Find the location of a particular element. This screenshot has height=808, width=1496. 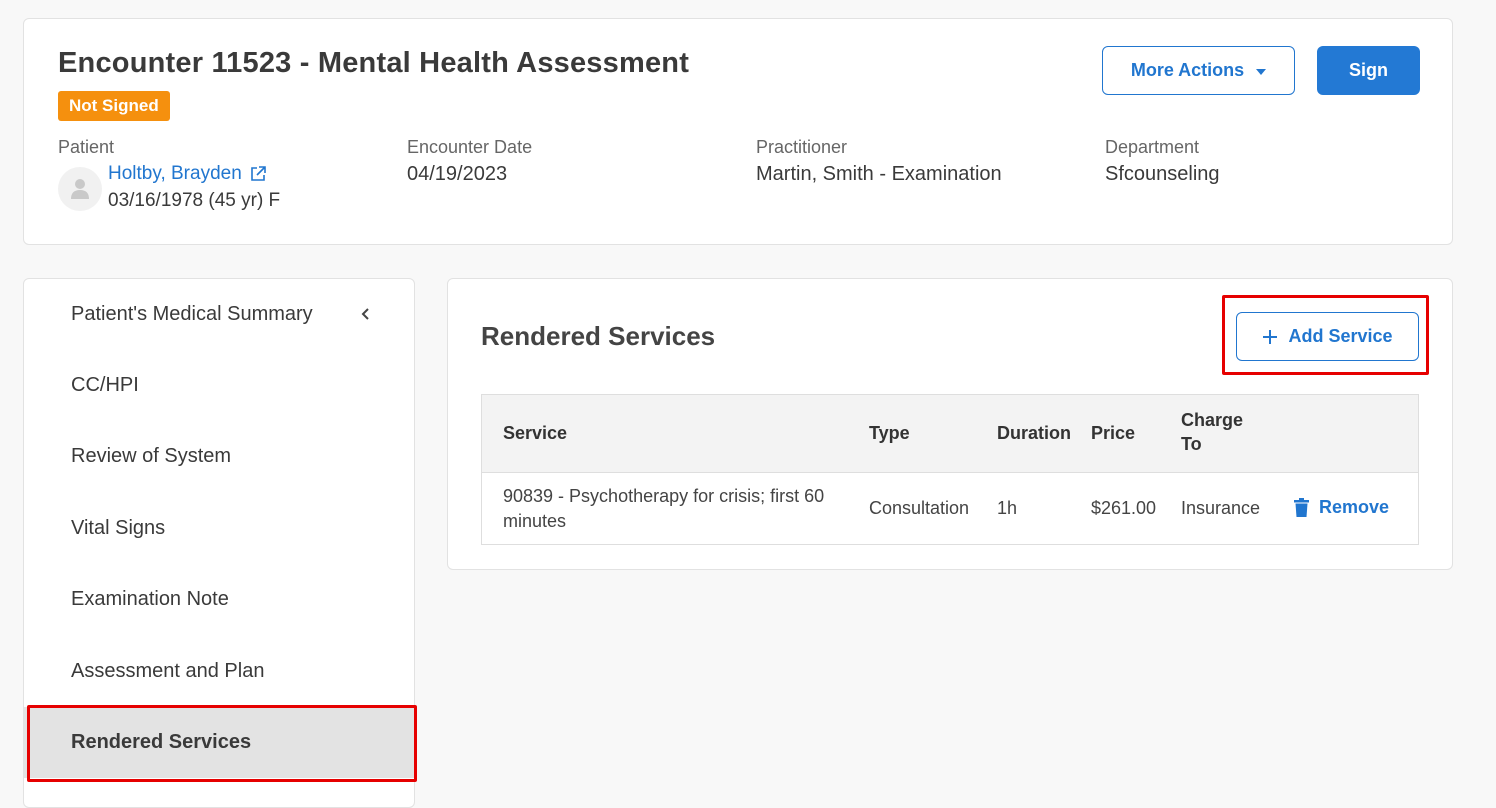

type-cell: Consultation is located at coordinates (919, 508).